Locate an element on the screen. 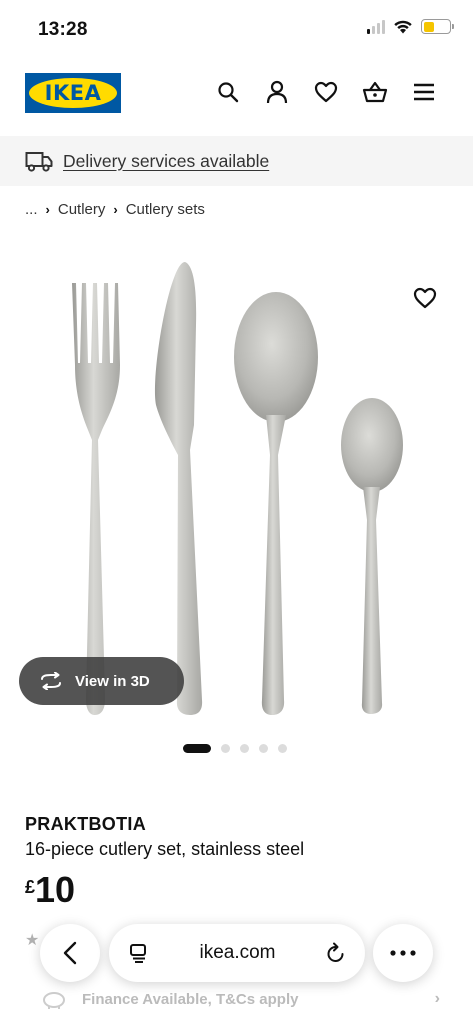 This screenshot has height=1024, width=473. logo-text: IKEA is located at coordinates (73, 93).